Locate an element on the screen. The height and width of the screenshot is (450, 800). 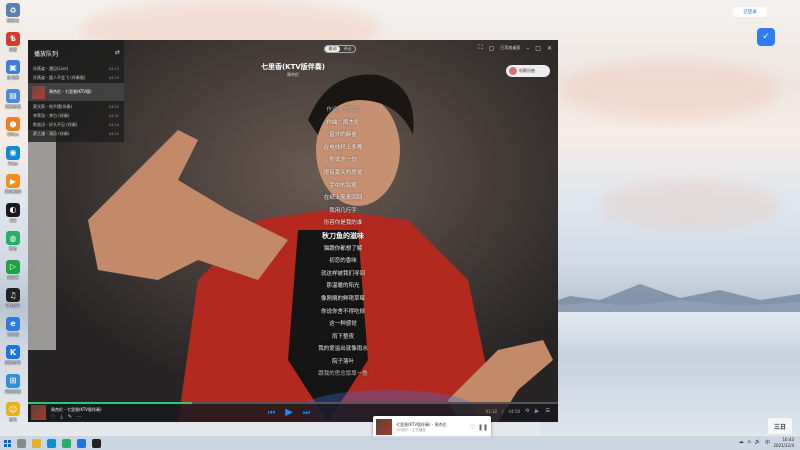
lyric-line: 跟我的思念厚厚一叠 is located at coordinates (343, 374).